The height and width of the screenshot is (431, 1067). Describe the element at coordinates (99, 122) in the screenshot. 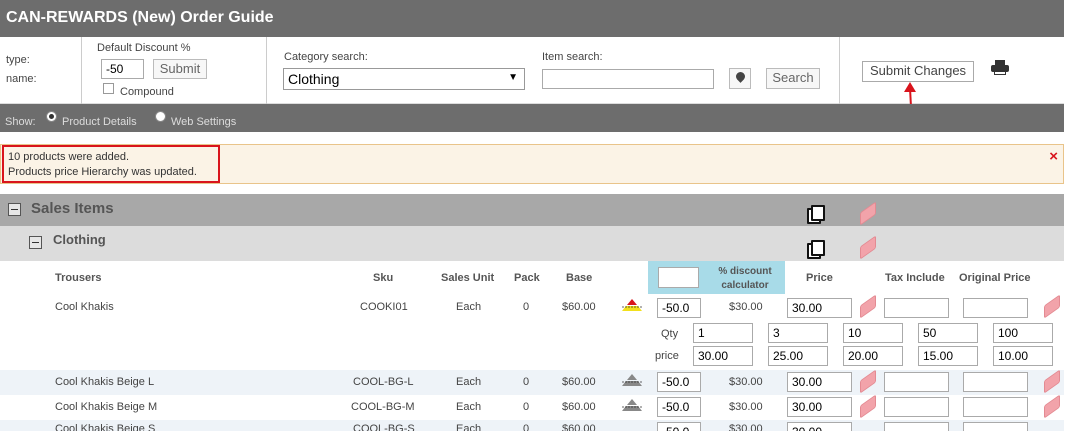

I see `product-details-label: Product Details` at that location.